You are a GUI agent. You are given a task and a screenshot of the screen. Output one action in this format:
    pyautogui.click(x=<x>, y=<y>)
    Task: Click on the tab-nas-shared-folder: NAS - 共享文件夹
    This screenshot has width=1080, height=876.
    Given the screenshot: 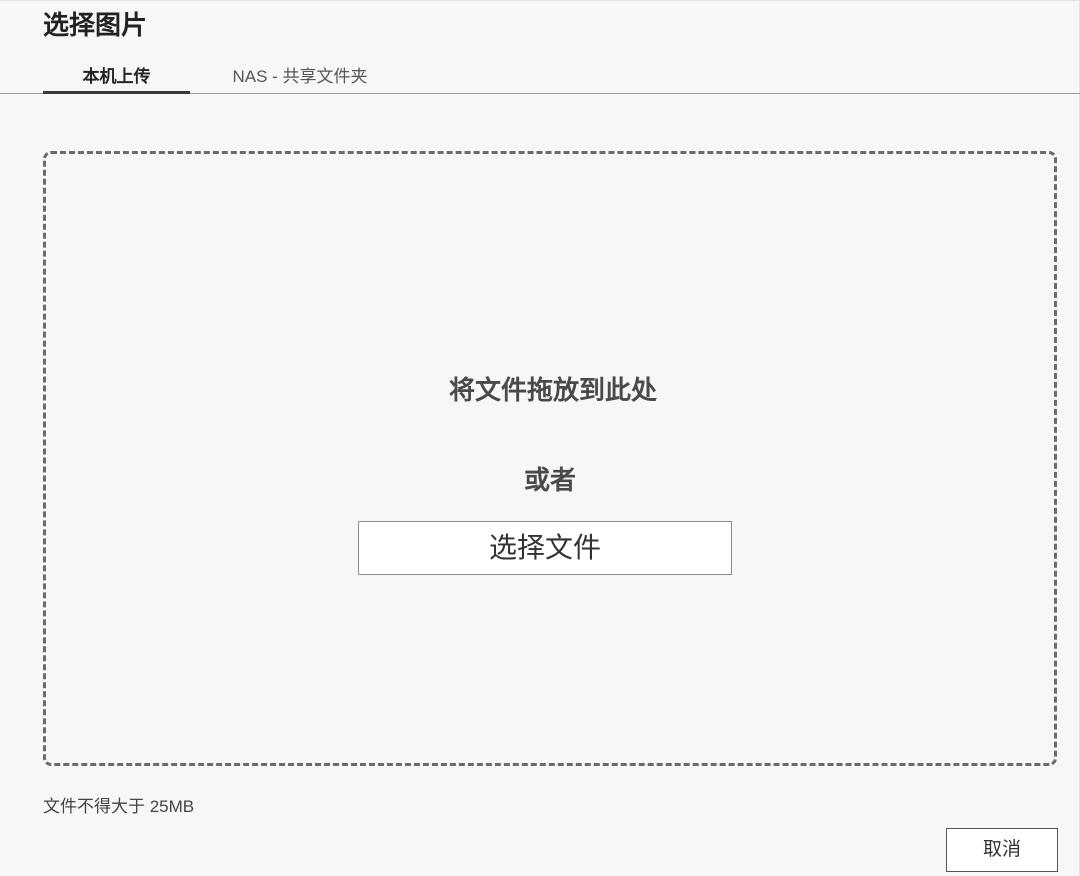 What is the action you would take?
    pyautogui.click(x=300, y=76)
    